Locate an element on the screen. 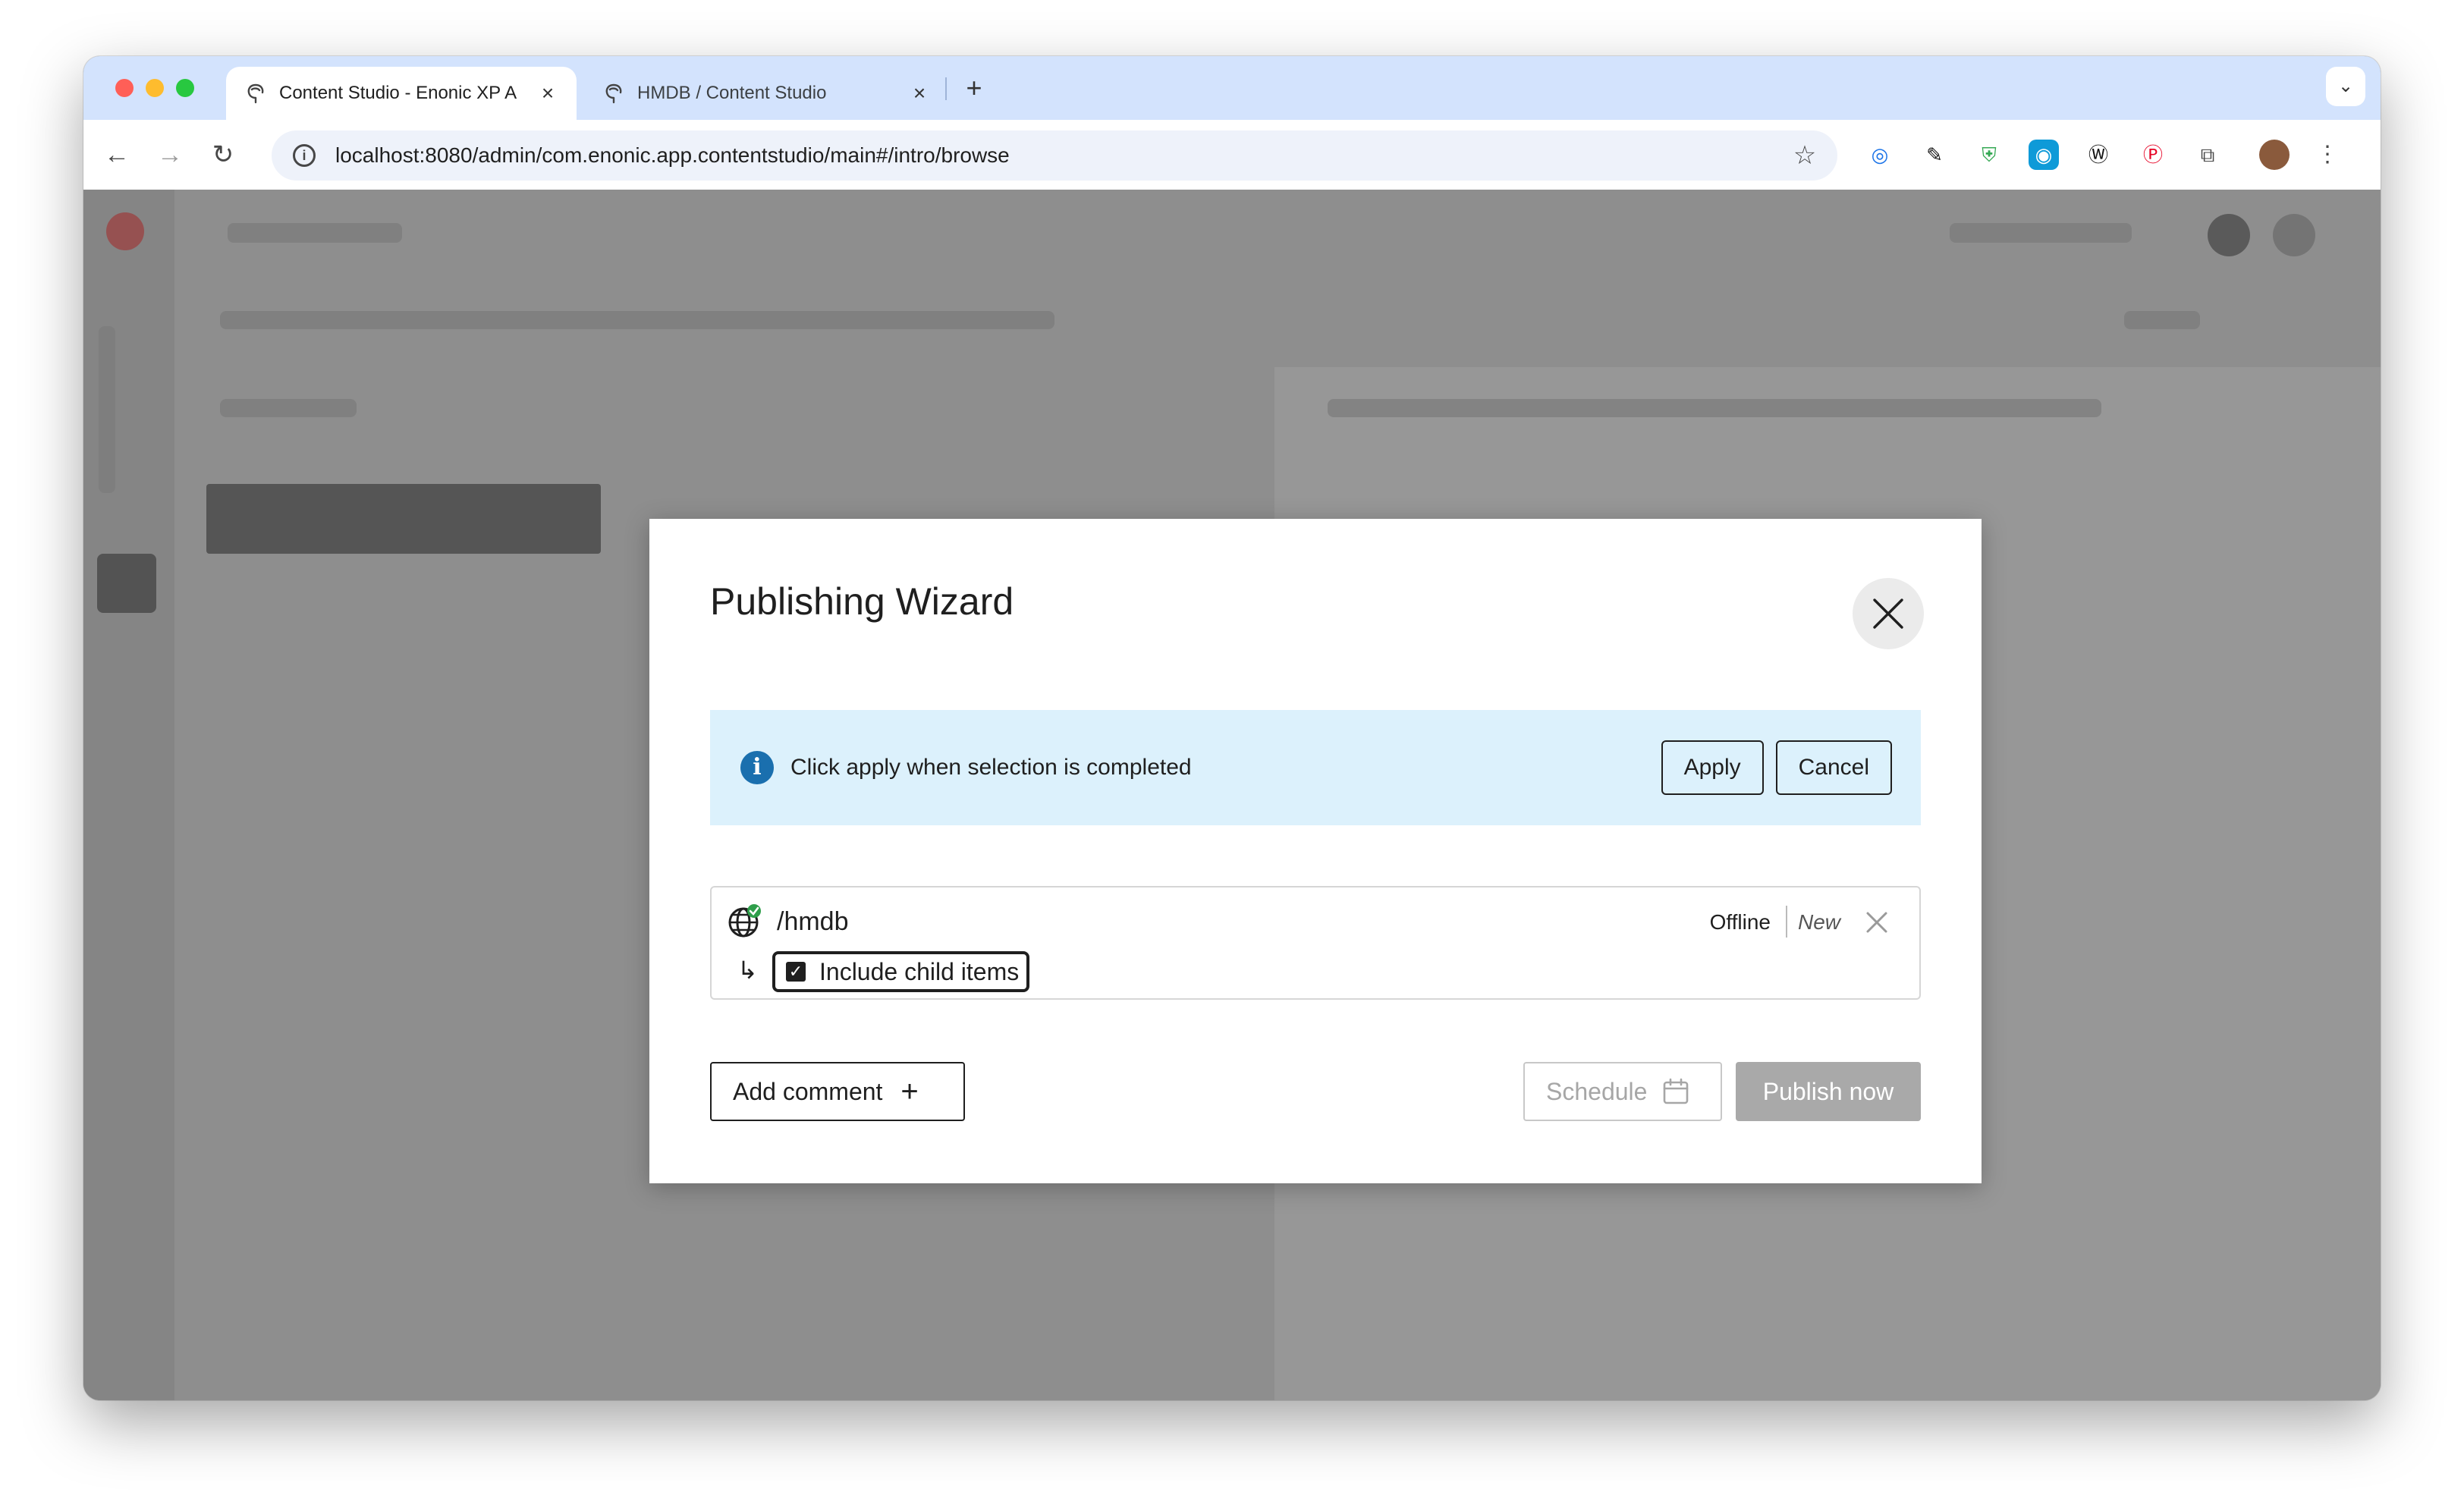 The image size is (2464, 1511). back-arrow-icon: ← is located at coordinates (117, 154).